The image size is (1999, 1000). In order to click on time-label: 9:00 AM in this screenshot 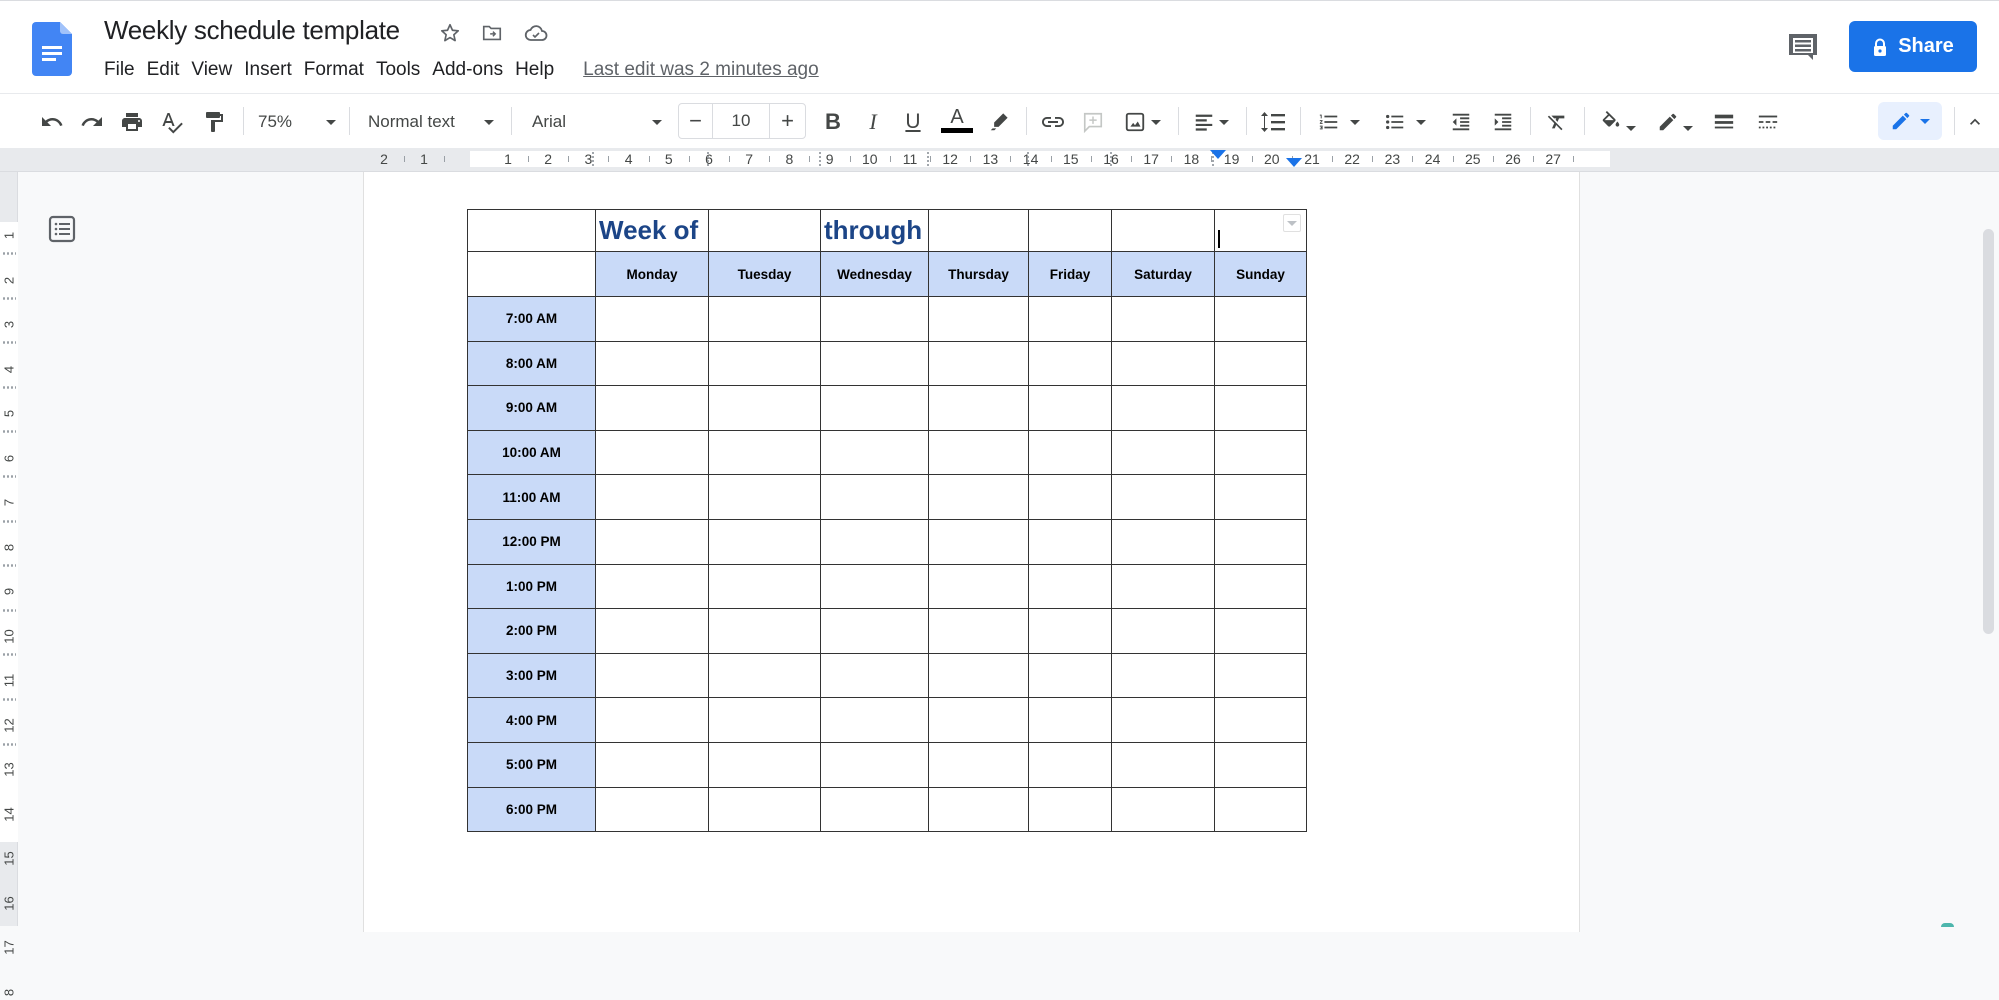, I will do `click(531, 408)`.